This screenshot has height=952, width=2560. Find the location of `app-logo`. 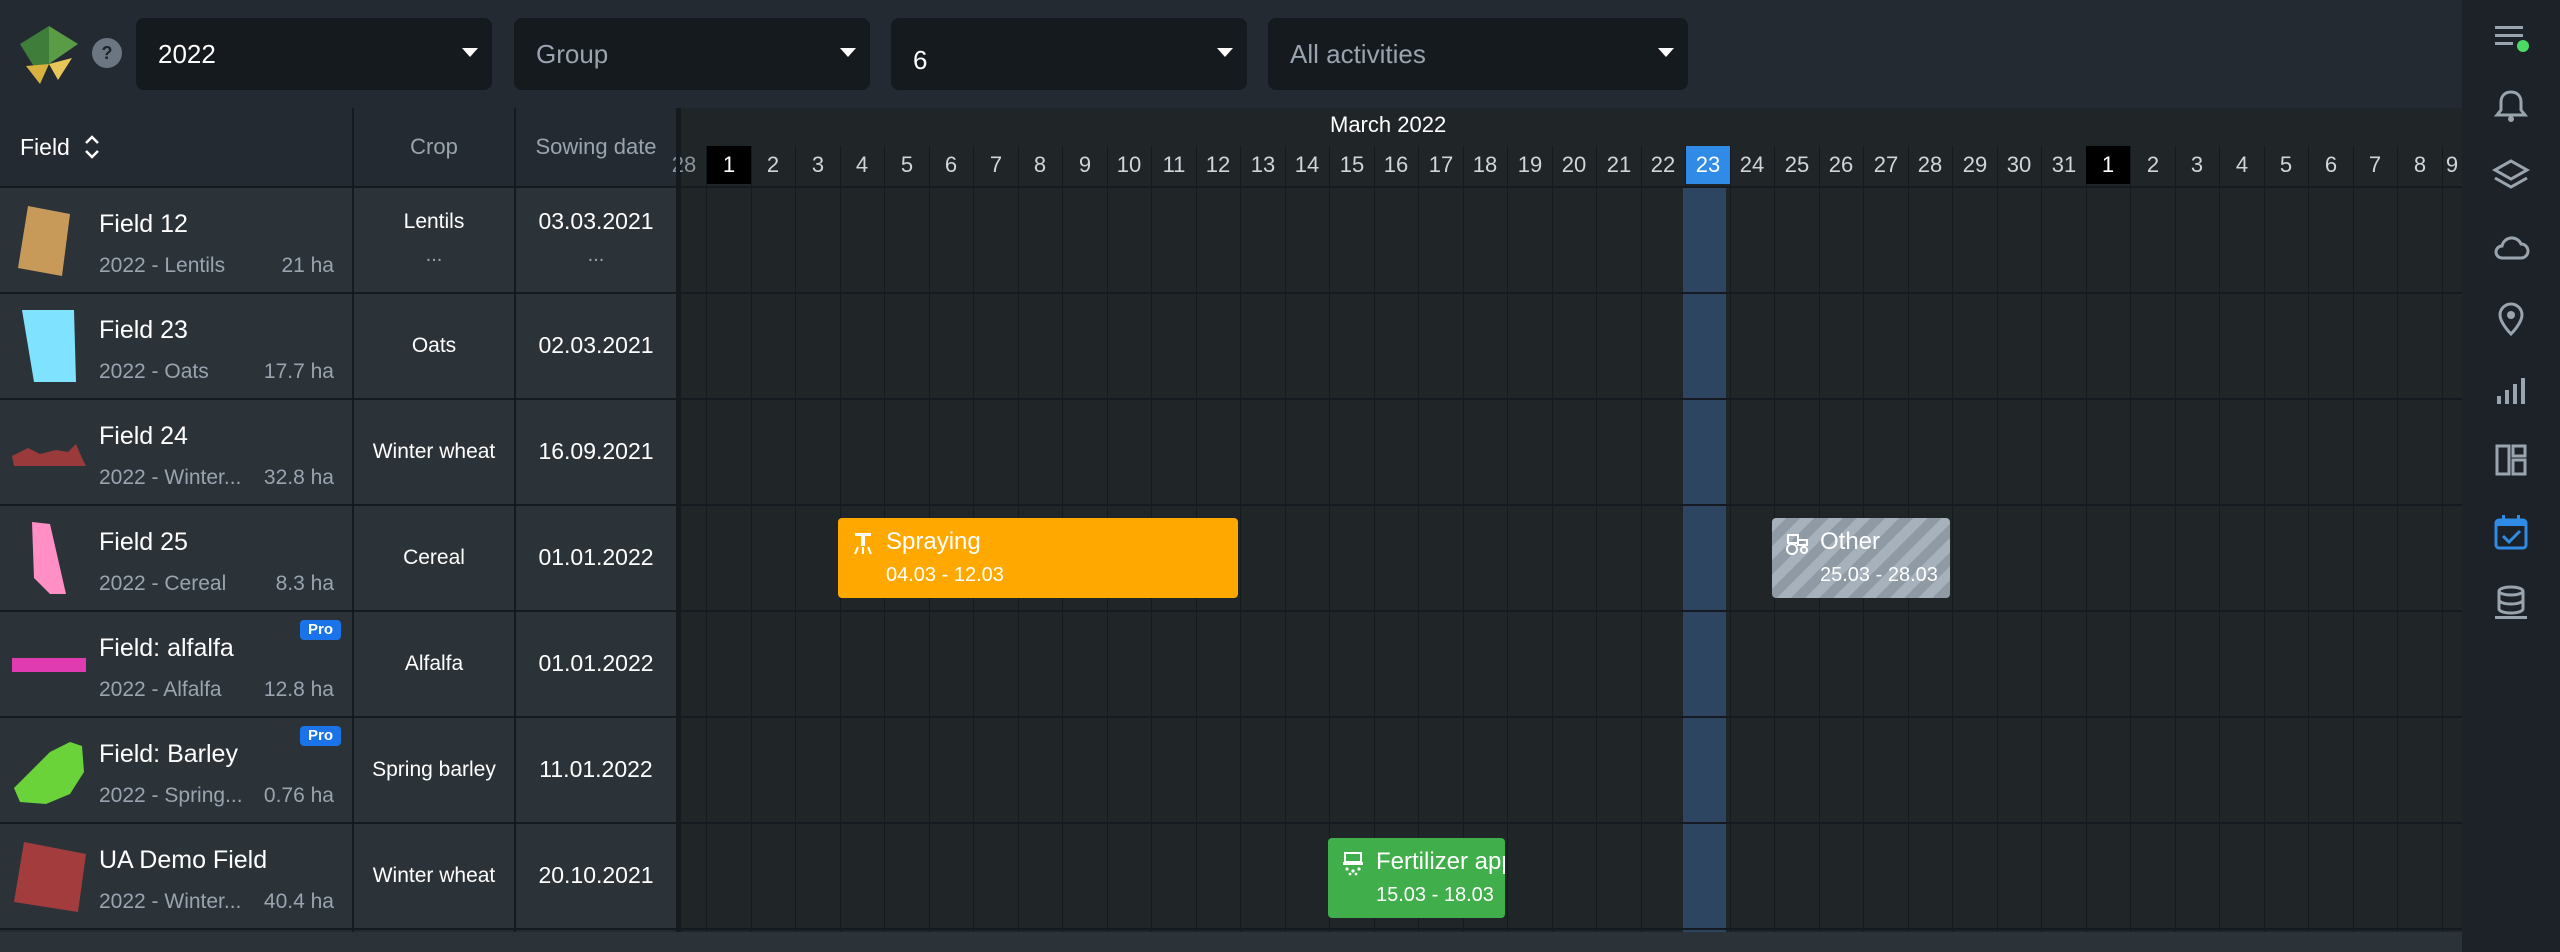

app-logo is located at coordinates (49, 55).